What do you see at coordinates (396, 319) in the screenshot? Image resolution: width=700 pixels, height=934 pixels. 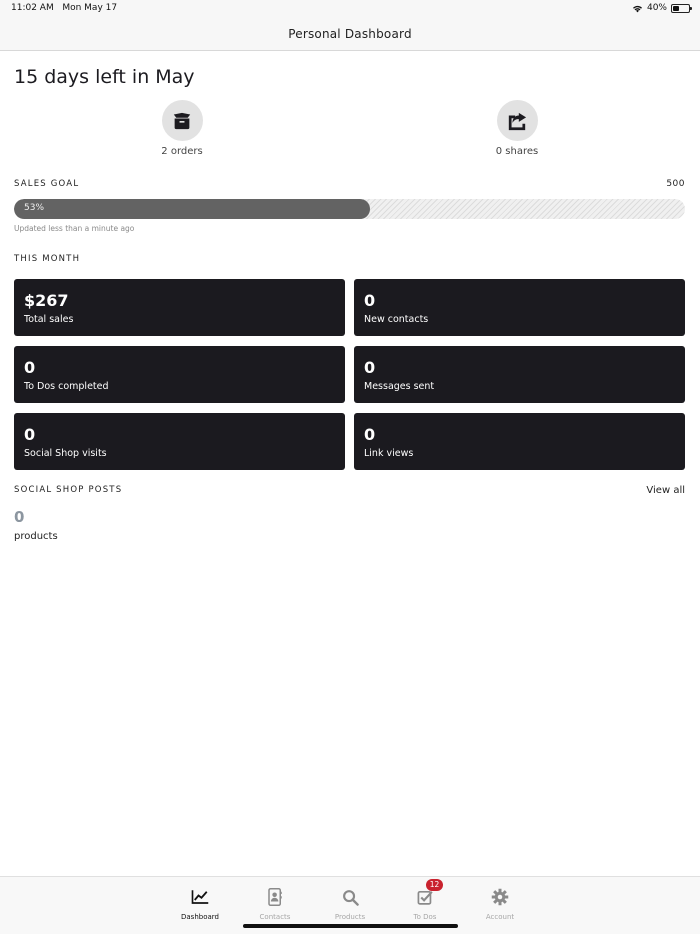 I see `stat-label: New contacts` at bounding box center [396, 319].